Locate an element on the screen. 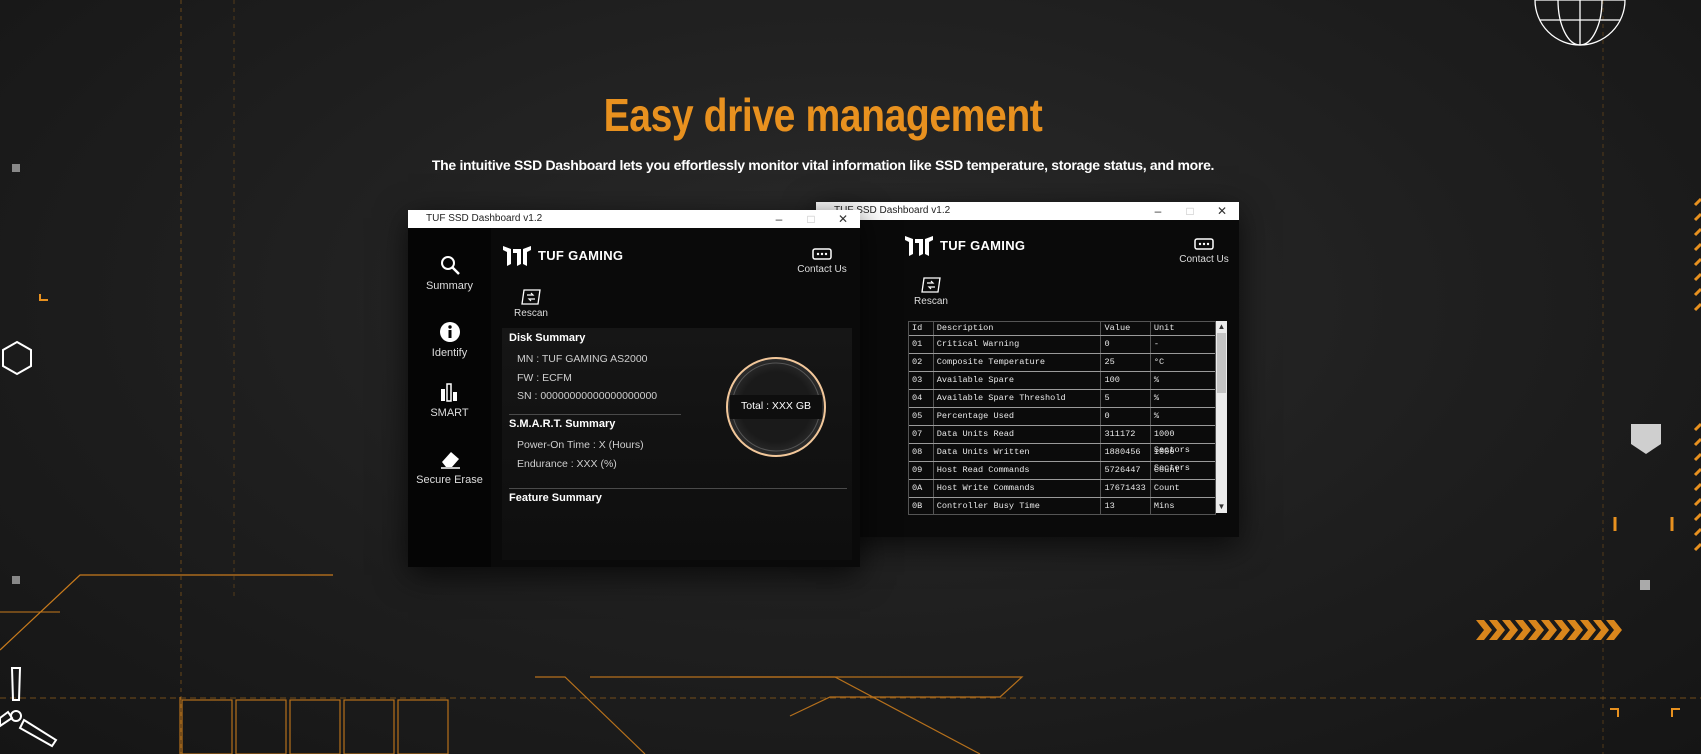 This screenshot has width=1701, height=754. scroll-thumb is located at coordinates (1221, 363).